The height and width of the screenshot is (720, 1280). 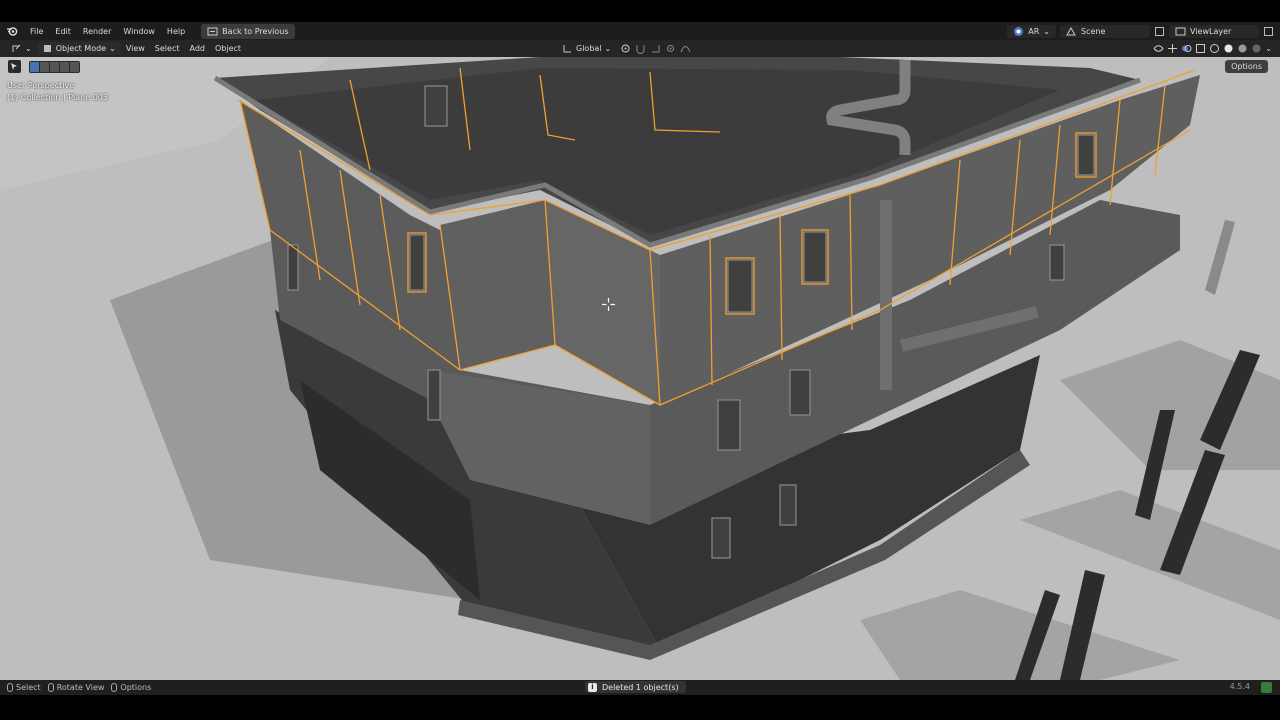 I want to click on selection-mode-new, so click(x=34, y=66).